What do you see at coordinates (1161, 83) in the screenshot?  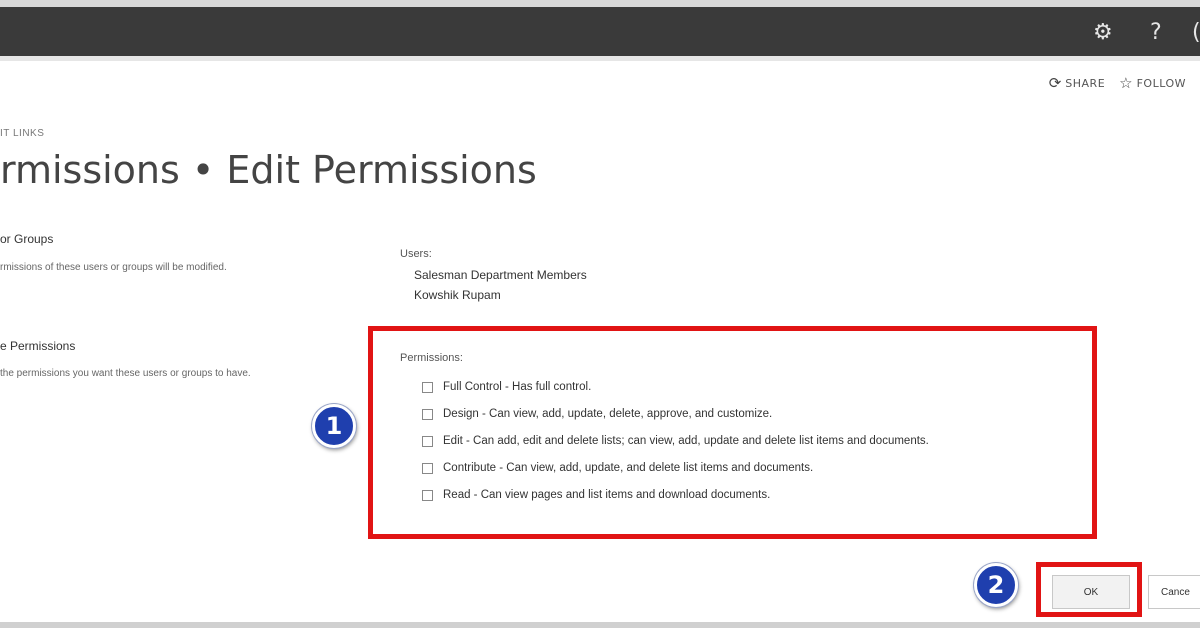 I see `follow-label: FOLLOW` at bounding box center [1161, 83].